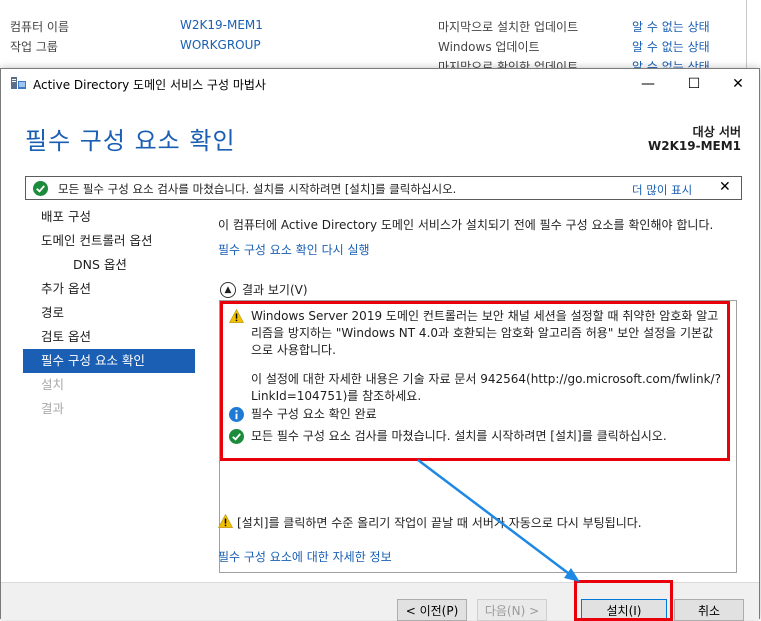  What do you see at coordinates (53, 408) in the screenshot?
I see `nav-item-results: 결과` at bounding box center [53, 408].